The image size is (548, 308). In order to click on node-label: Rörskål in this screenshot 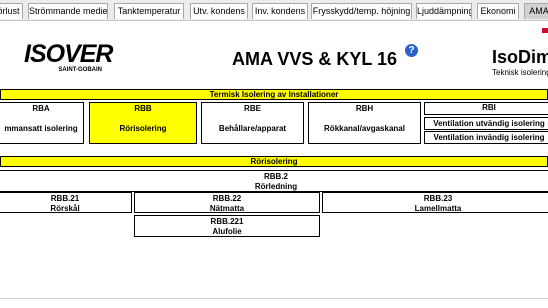, I will do `click(65, 208)`.